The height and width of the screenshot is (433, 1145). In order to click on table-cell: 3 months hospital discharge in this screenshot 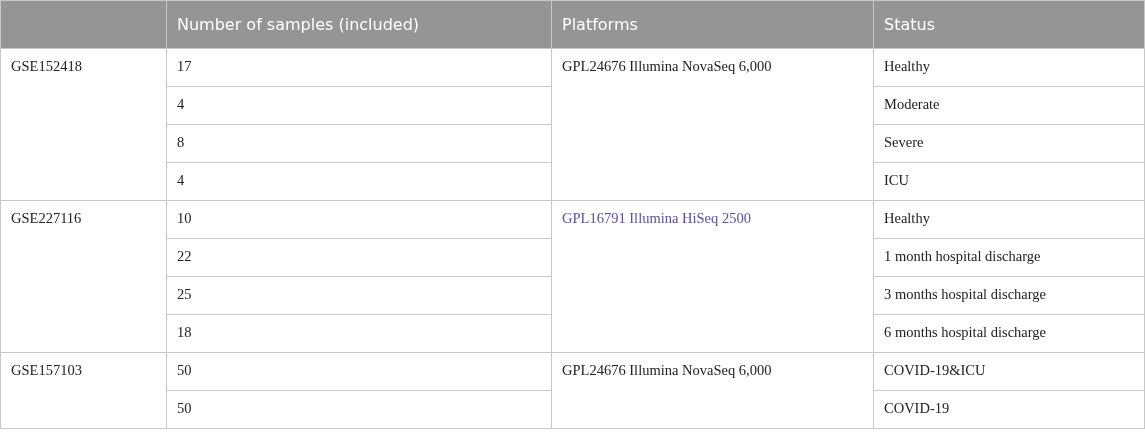, I will do `click(1009, 295)`.